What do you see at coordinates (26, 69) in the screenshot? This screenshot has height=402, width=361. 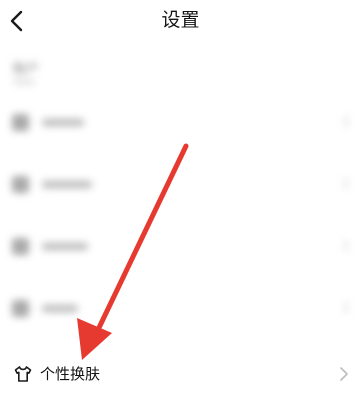 I see `section-title: 账户` at bounding box center [26, 69].